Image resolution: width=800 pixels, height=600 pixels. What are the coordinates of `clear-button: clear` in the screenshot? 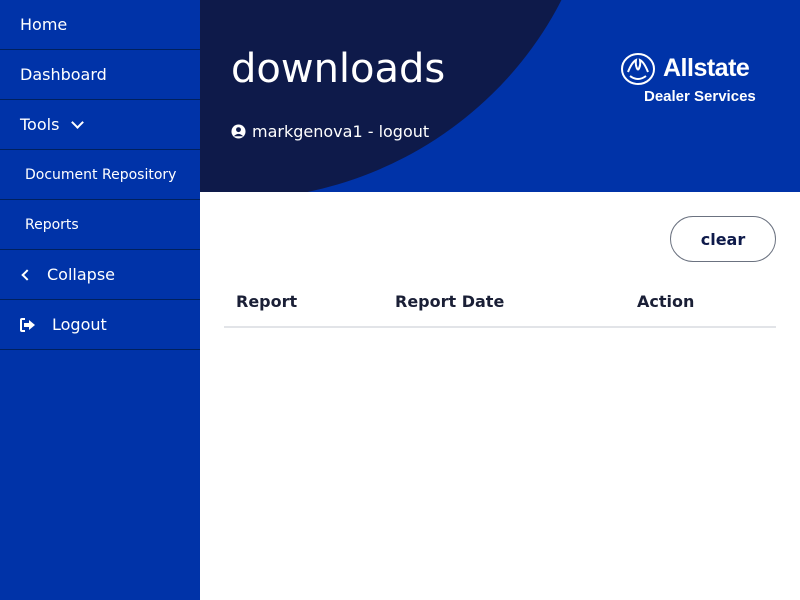 It's located at (723, 239).